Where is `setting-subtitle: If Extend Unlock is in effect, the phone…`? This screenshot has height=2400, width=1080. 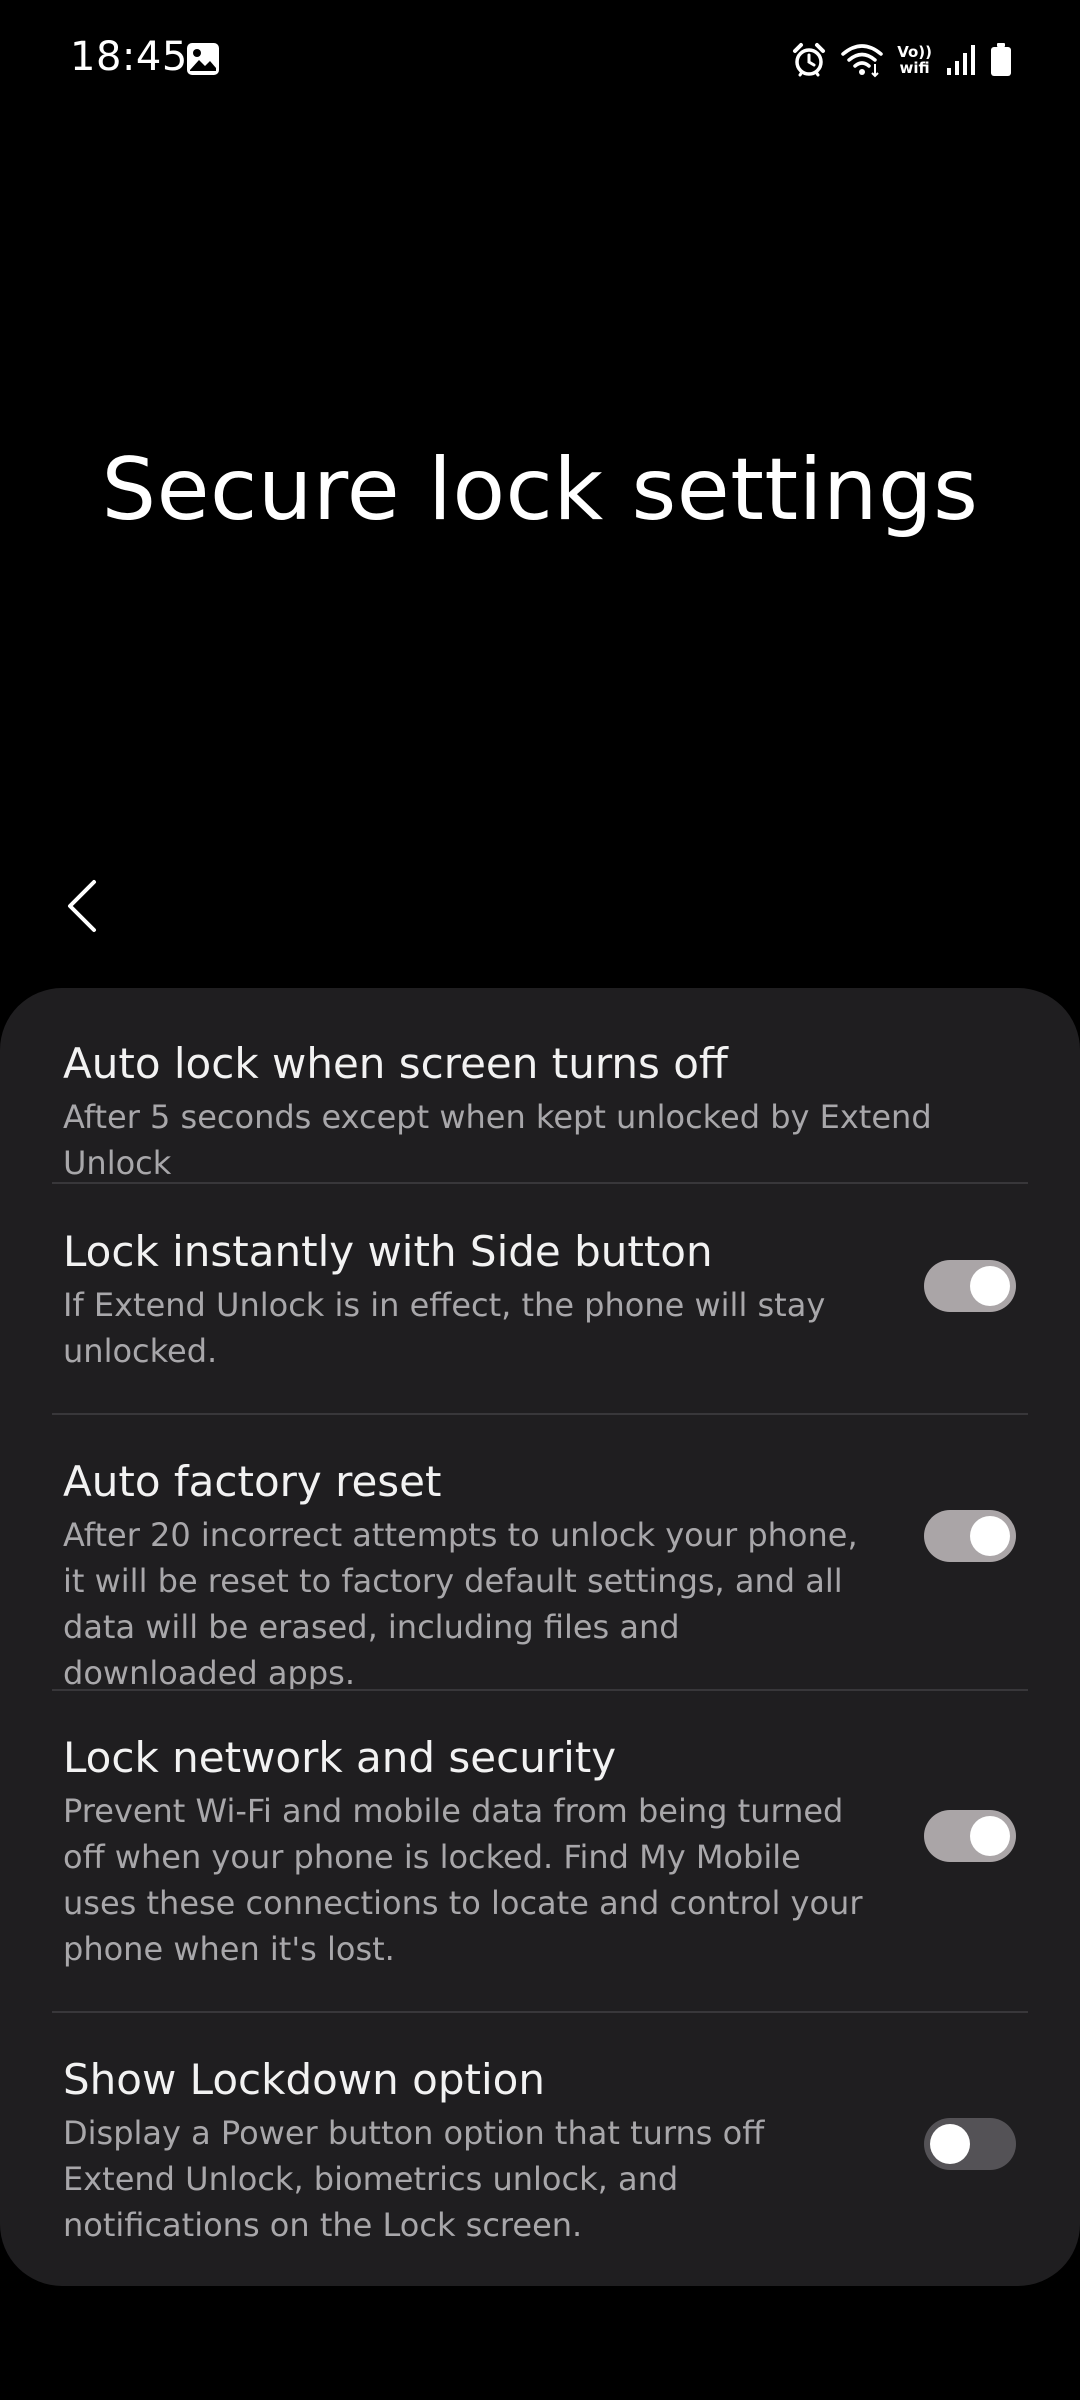
setting-subtitle: If Extend Unlock is in effect, the phone… is located at coordinates (444, 1328).